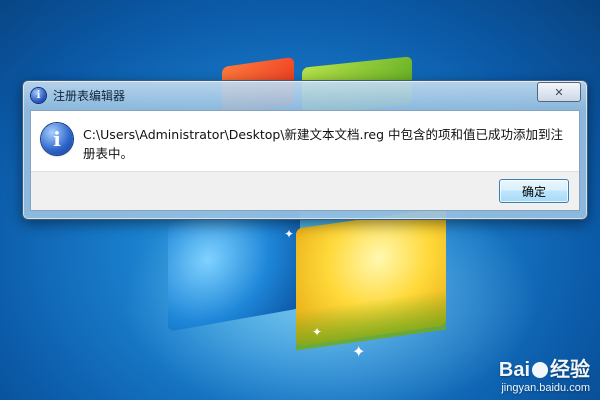  What do you see at coordinates (570, 370) in the screenshot?
I see `watermark-logo-post: 经验` at bounding box center [570, 370].